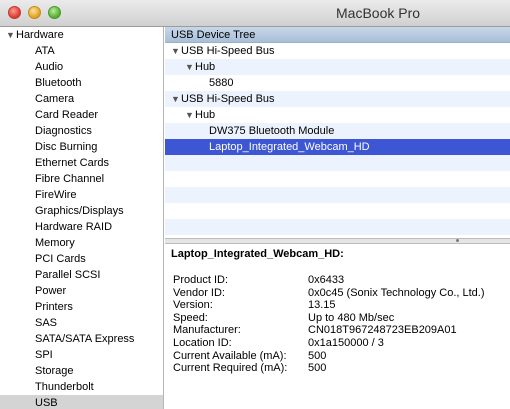  I want to click on detail-field-value: 0x0c45 (Sonix Technology Co., Ltd.), so click(396, 292).